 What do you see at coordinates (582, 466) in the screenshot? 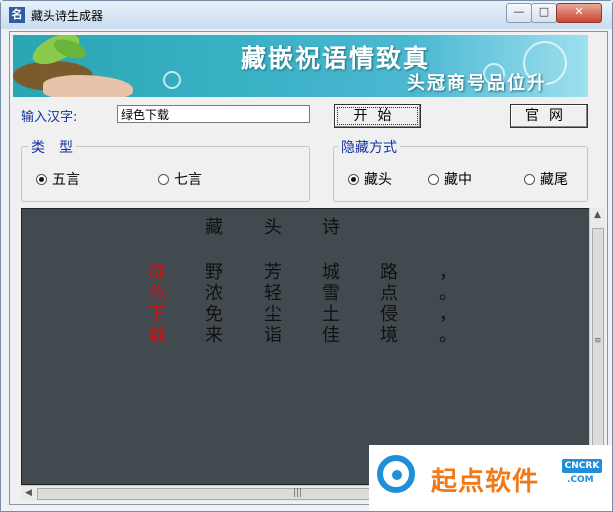
I see `watermark-badge: CNCRK` at bounding box center [582, 466].